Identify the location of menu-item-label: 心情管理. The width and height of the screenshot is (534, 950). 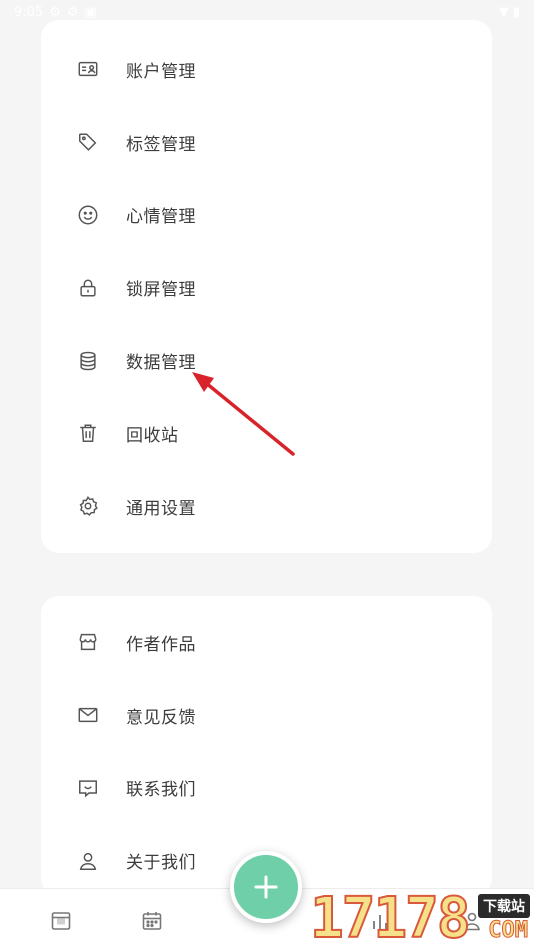
(161, 217).